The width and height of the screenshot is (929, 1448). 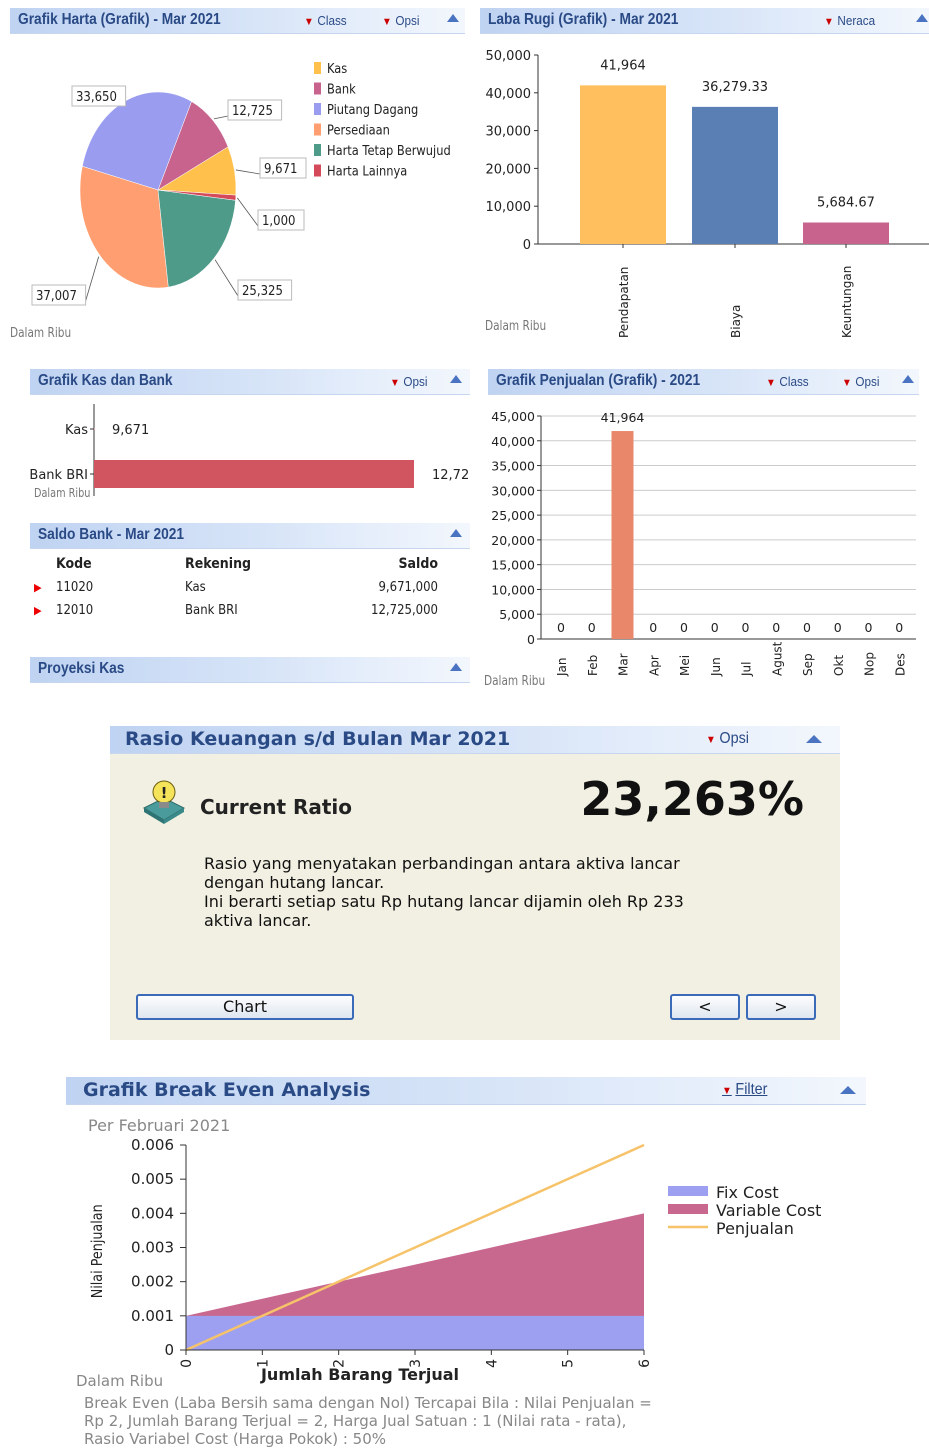 What do you see at coordinates (922, 18) in the screenshot?
I see `labarugi-collapse-icon` at bounding box center [922, 18].